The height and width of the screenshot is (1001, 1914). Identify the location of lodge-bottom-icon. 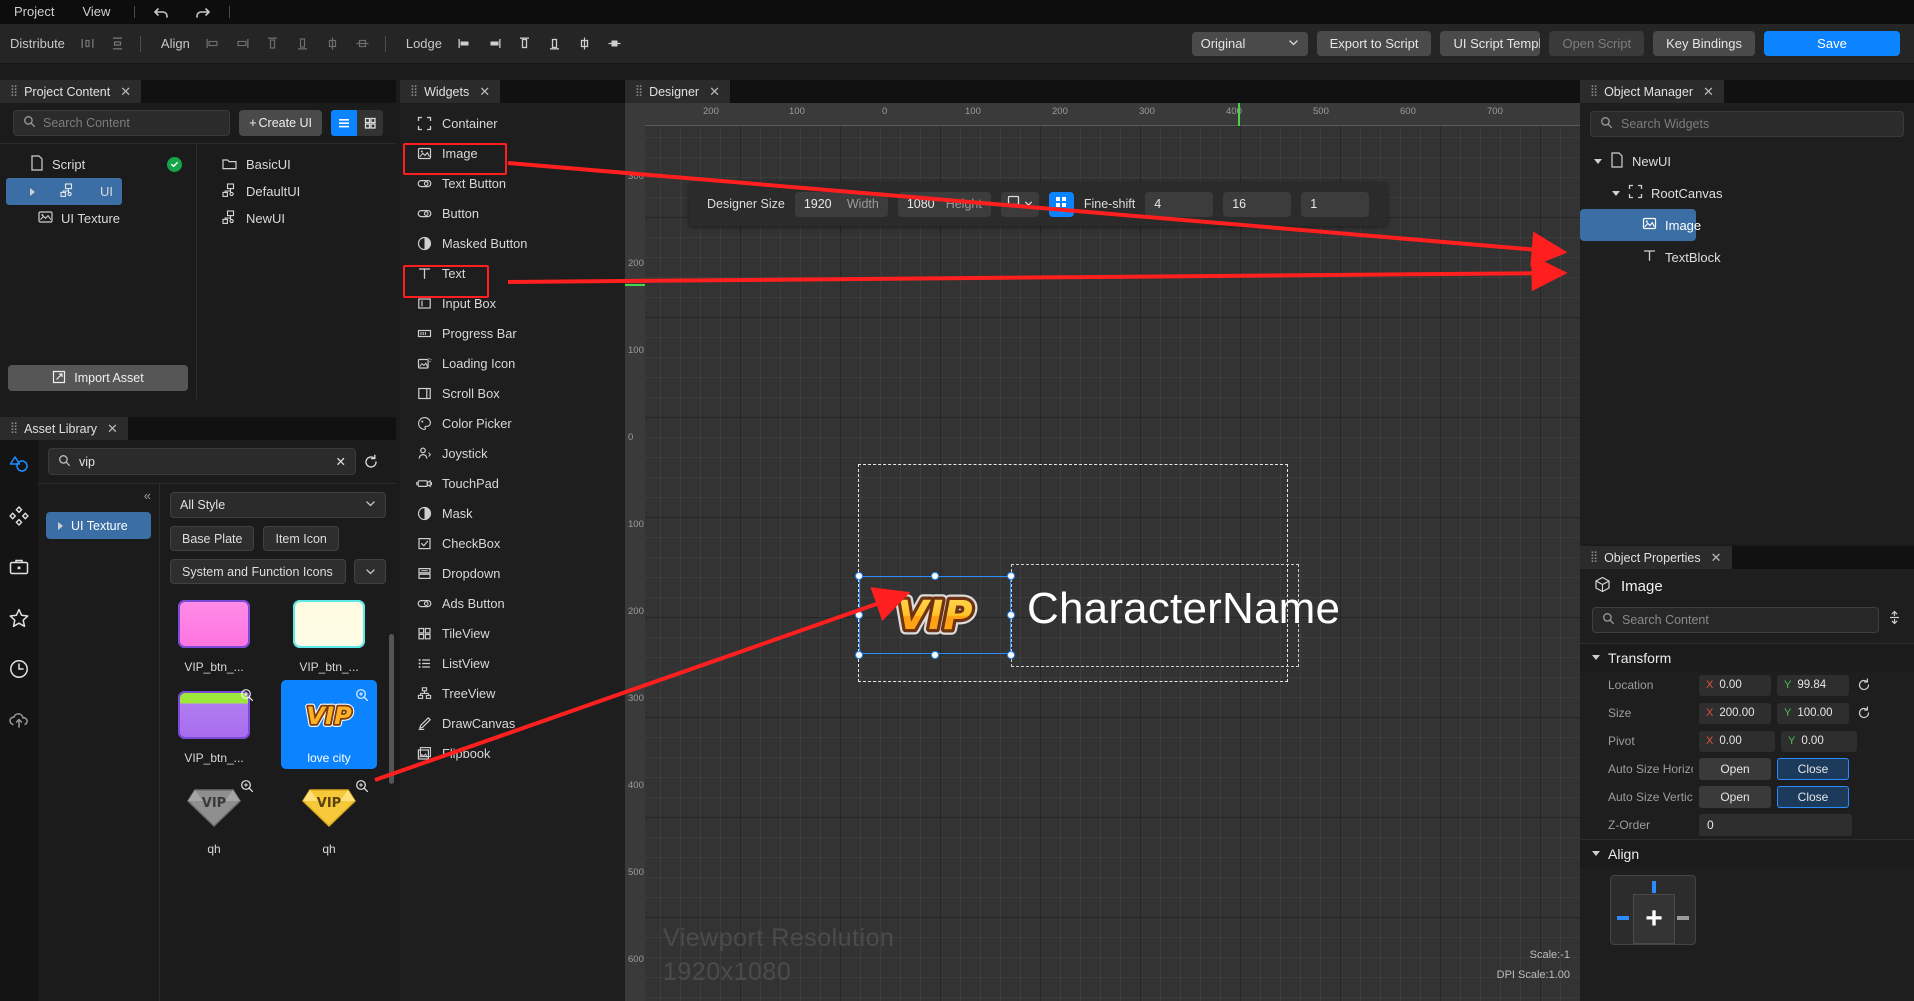
(554, 43).